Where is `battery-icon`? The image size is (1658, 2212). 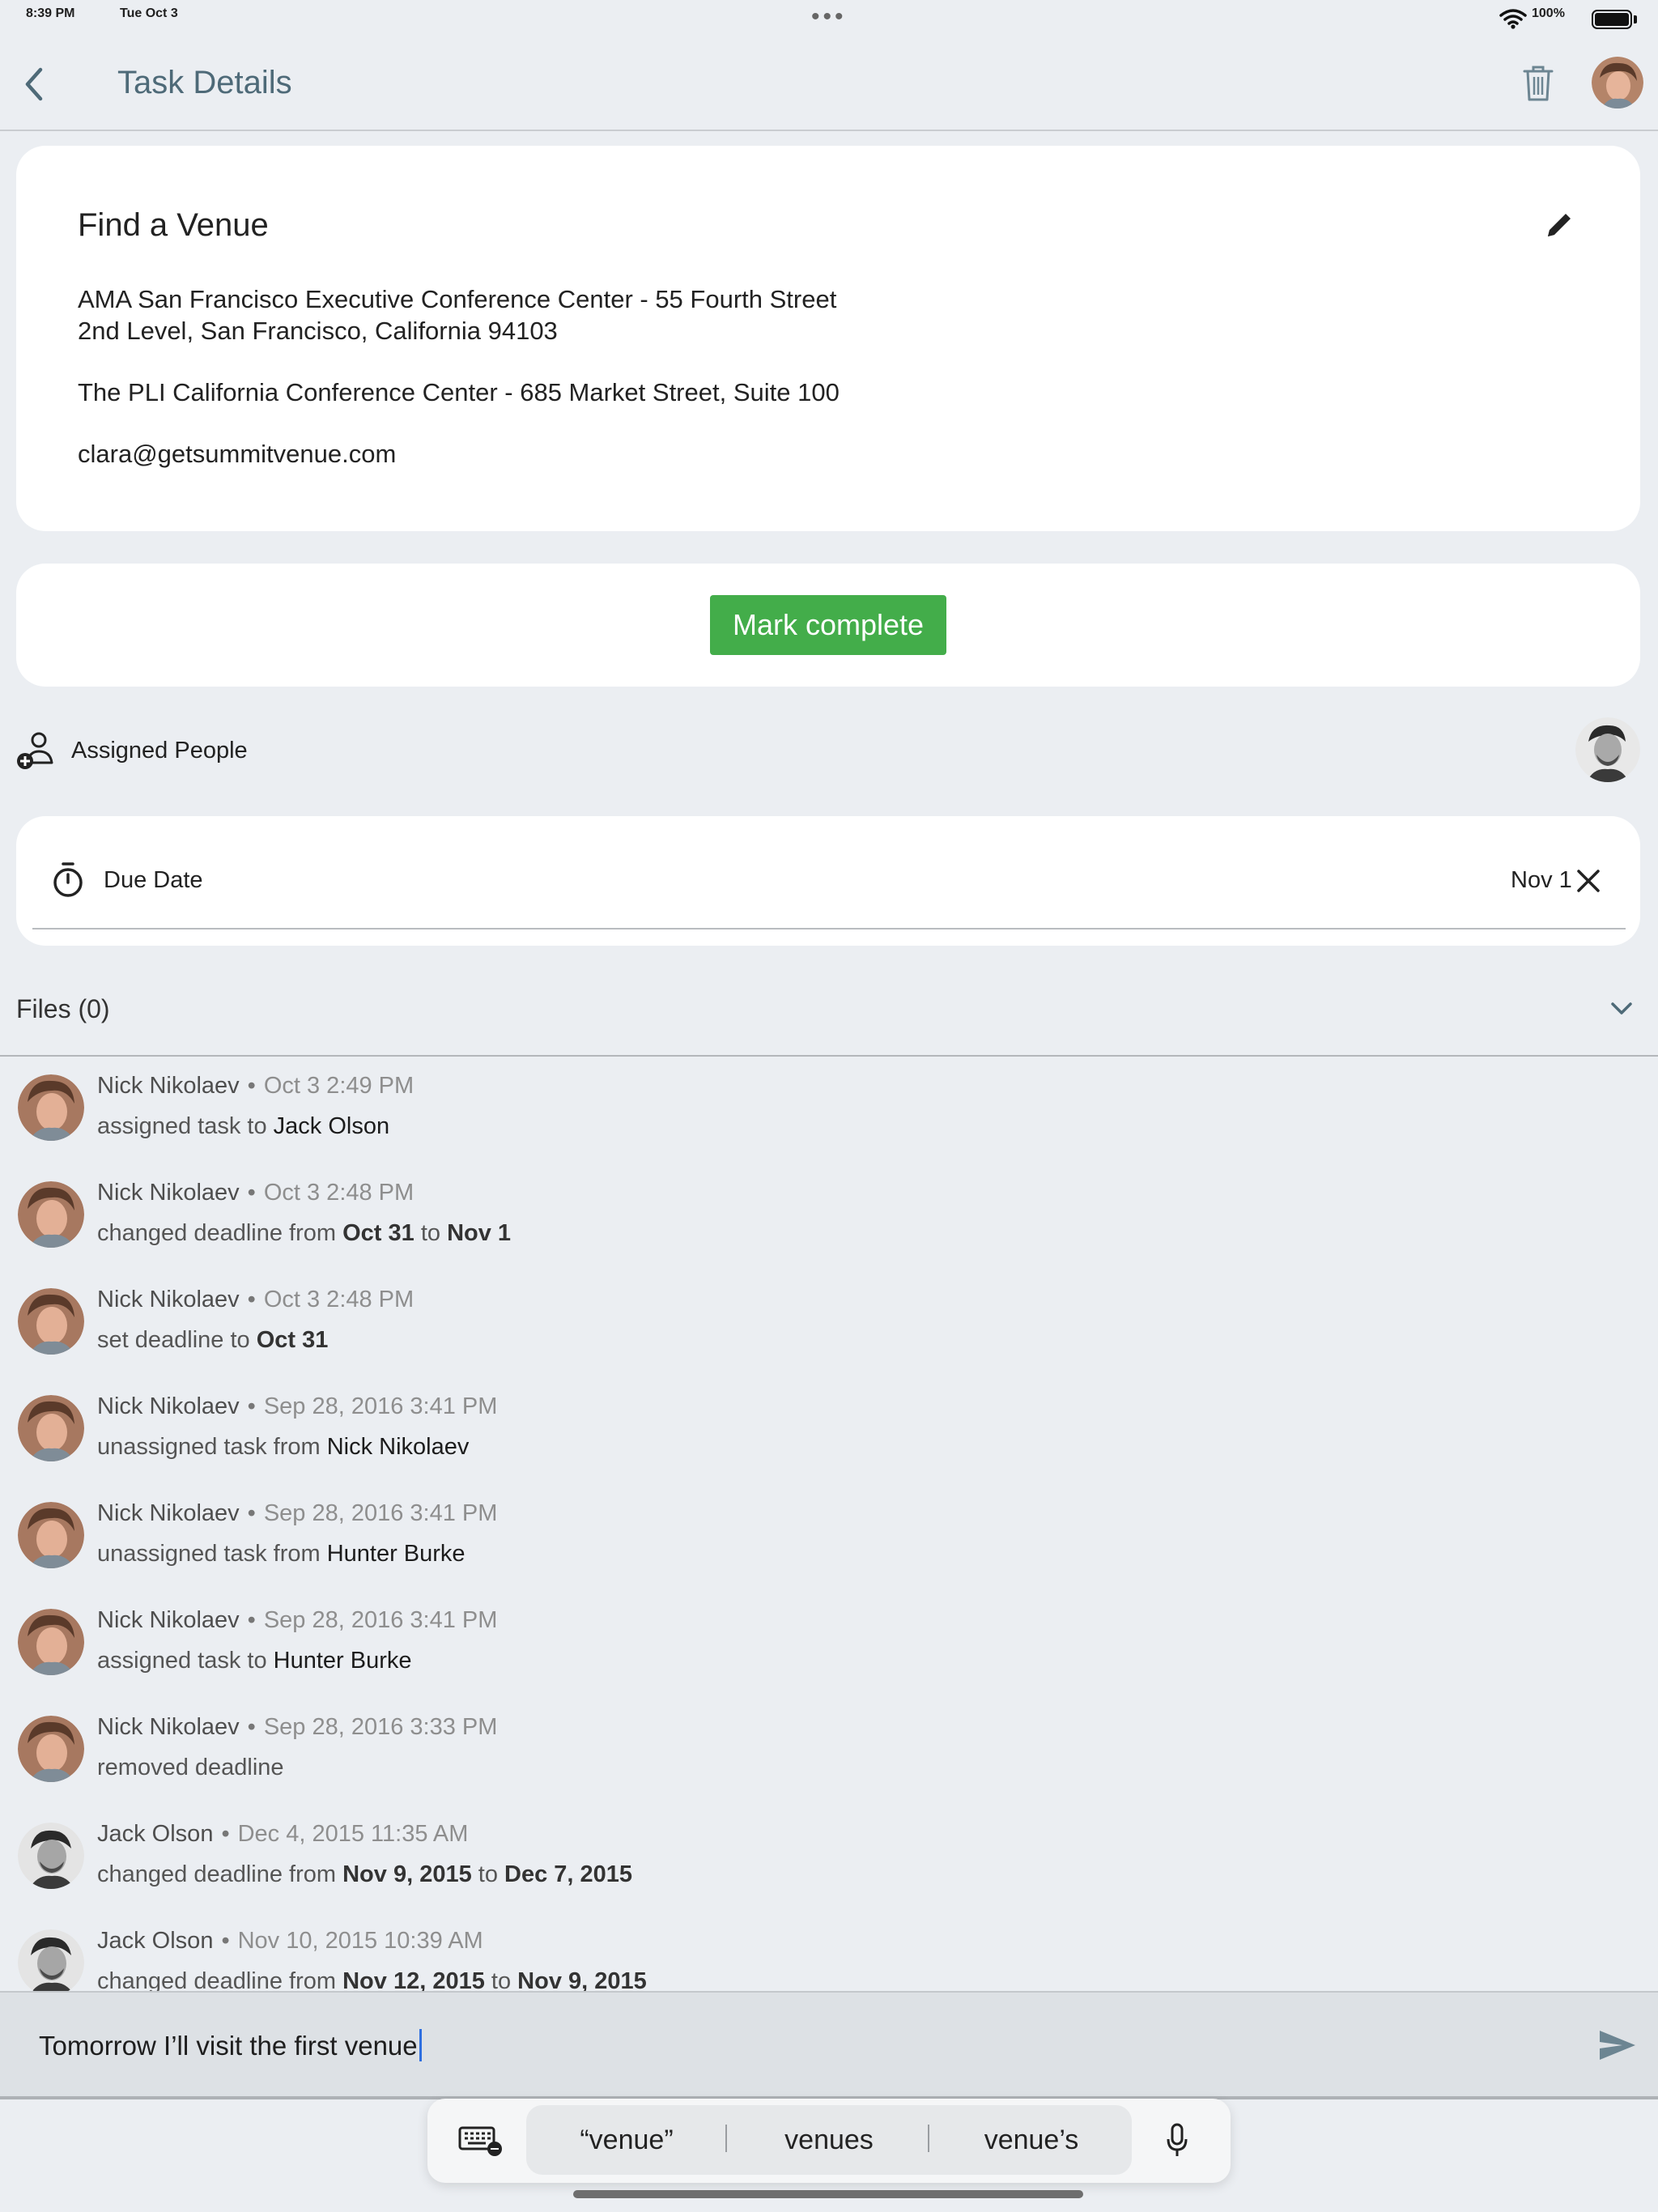 battery-icon is located at coordinates (1612, 19).